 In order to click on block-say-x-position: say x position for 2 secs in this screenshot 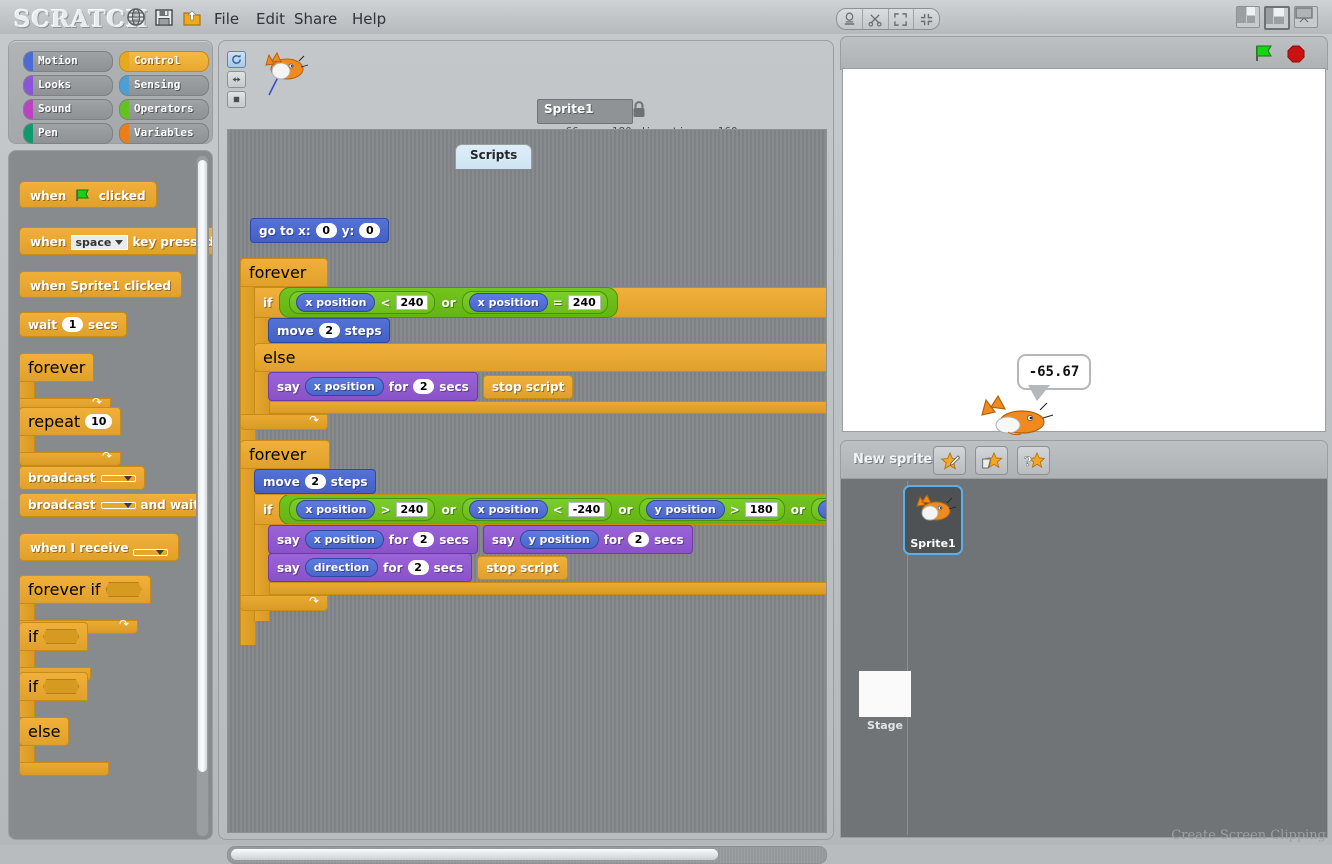, I will do `click(373, 539)`.